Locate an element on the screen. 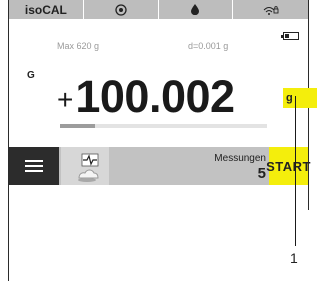 This screenshot has width=321, height=281. drop-icon is located at coordinates (195, 9).